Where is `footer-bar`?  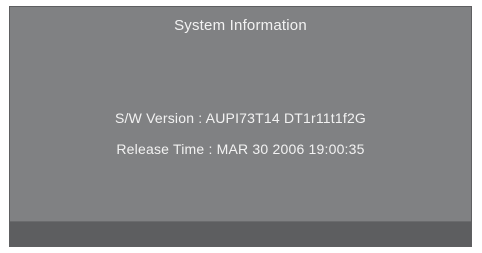 footer-bar is located at coordinates (240, 234).